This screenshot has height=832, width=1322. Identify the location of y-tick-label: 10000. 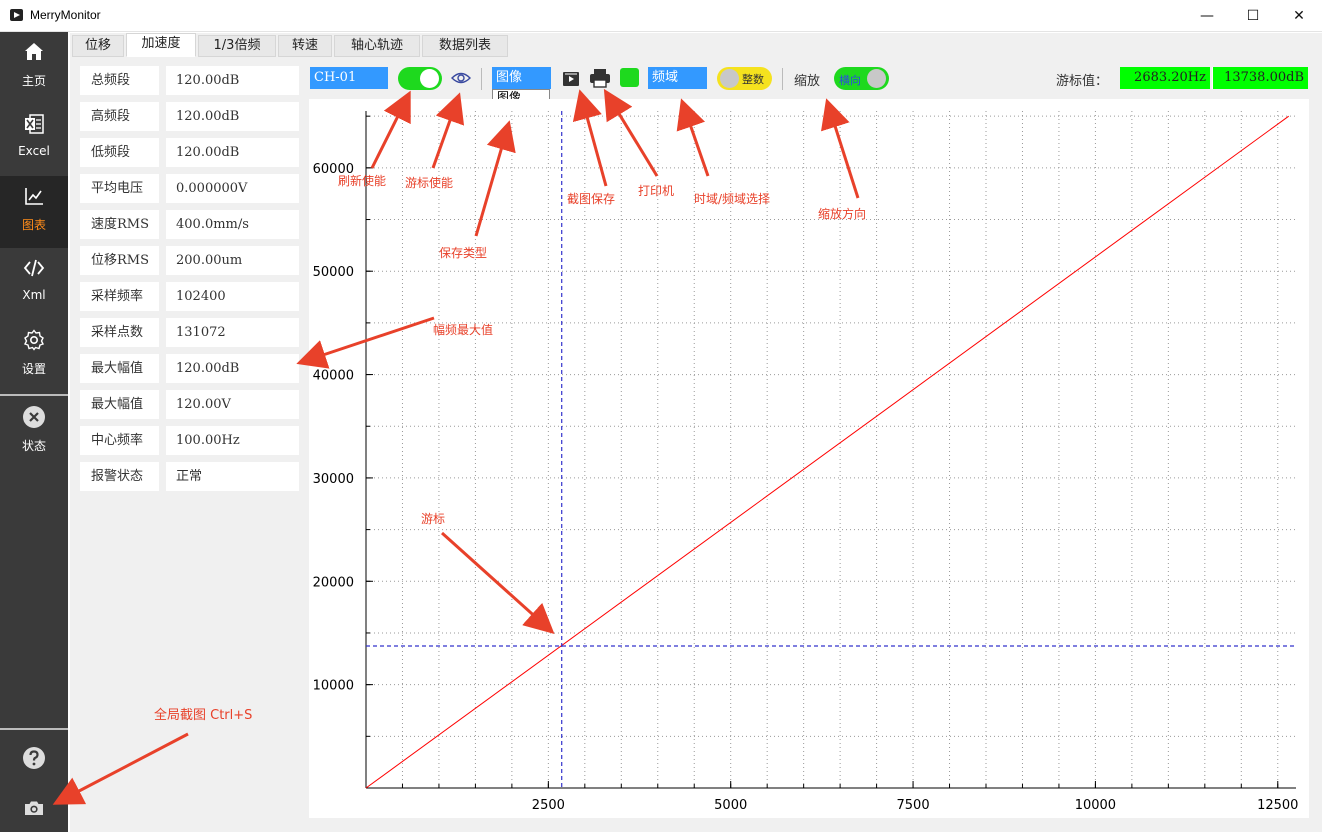
(333, 686).